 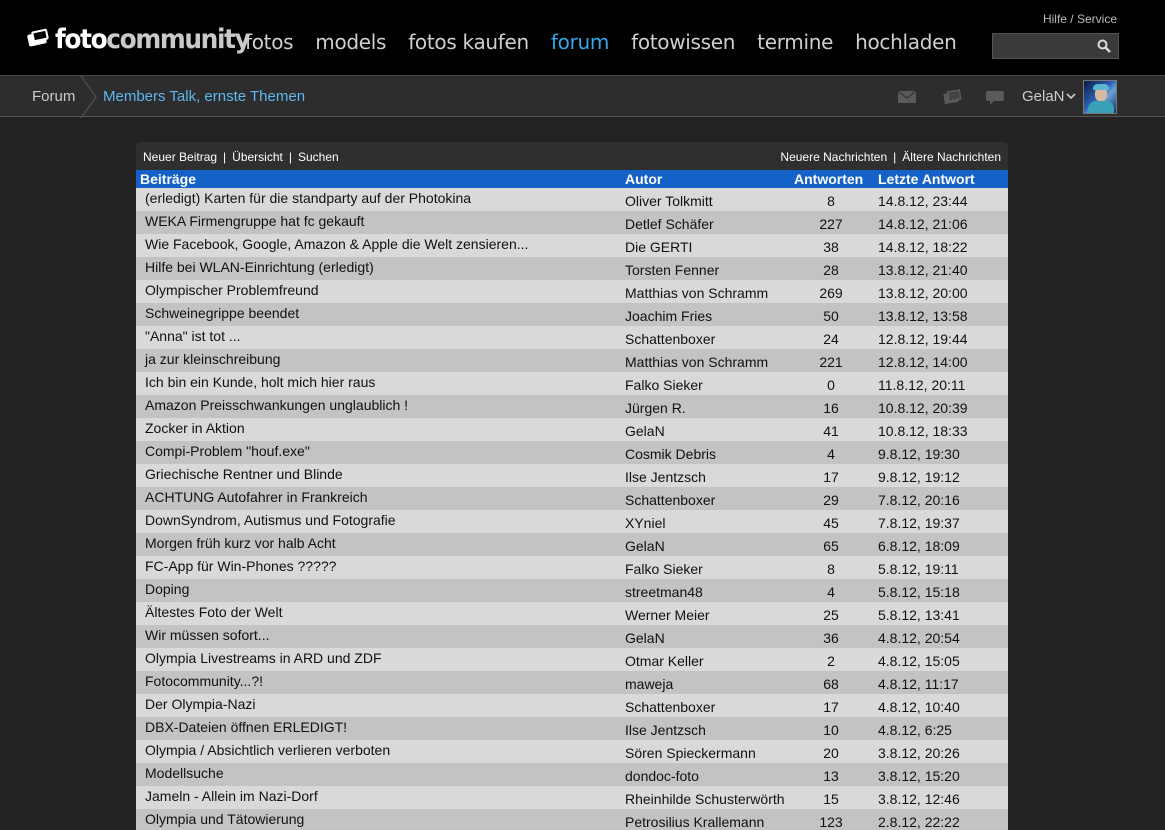 I want to click on nav-item-forum: forum, so click(x=580, y=42).